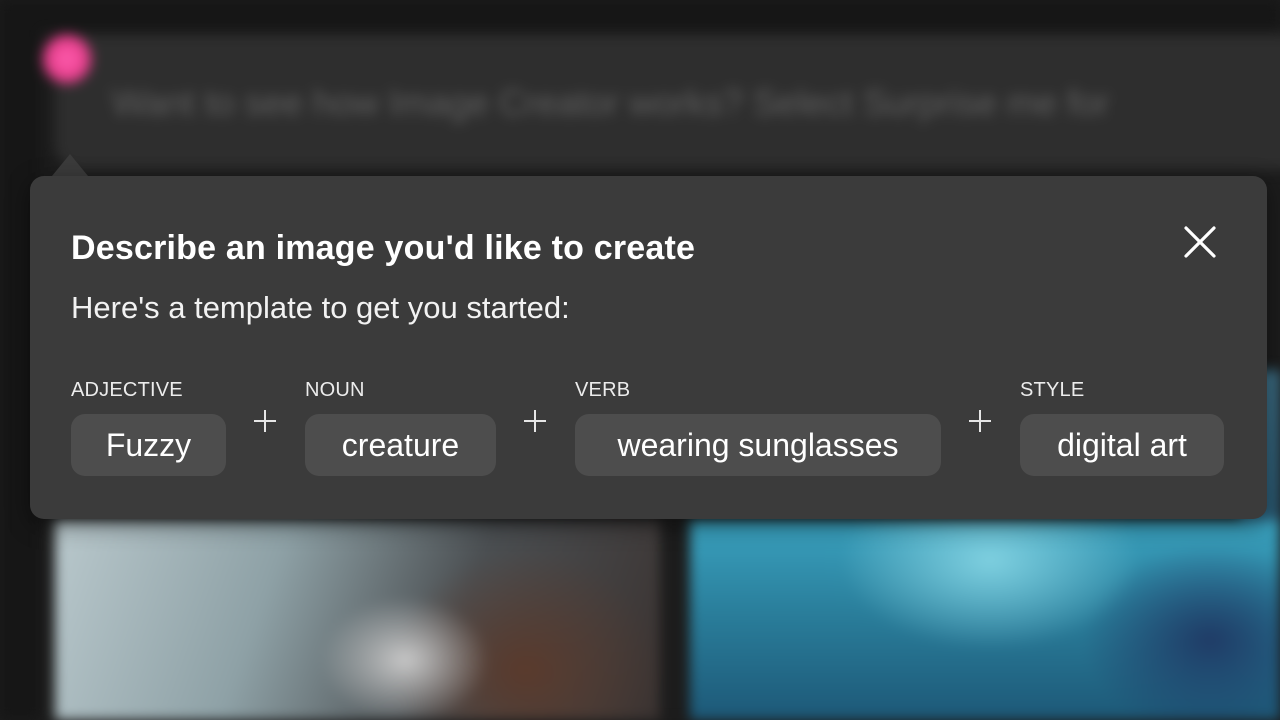 Image resolution: width=1280 pixels, height=720 pixels. I want to click on slot-label-verb: VERB, so click(603, 390).